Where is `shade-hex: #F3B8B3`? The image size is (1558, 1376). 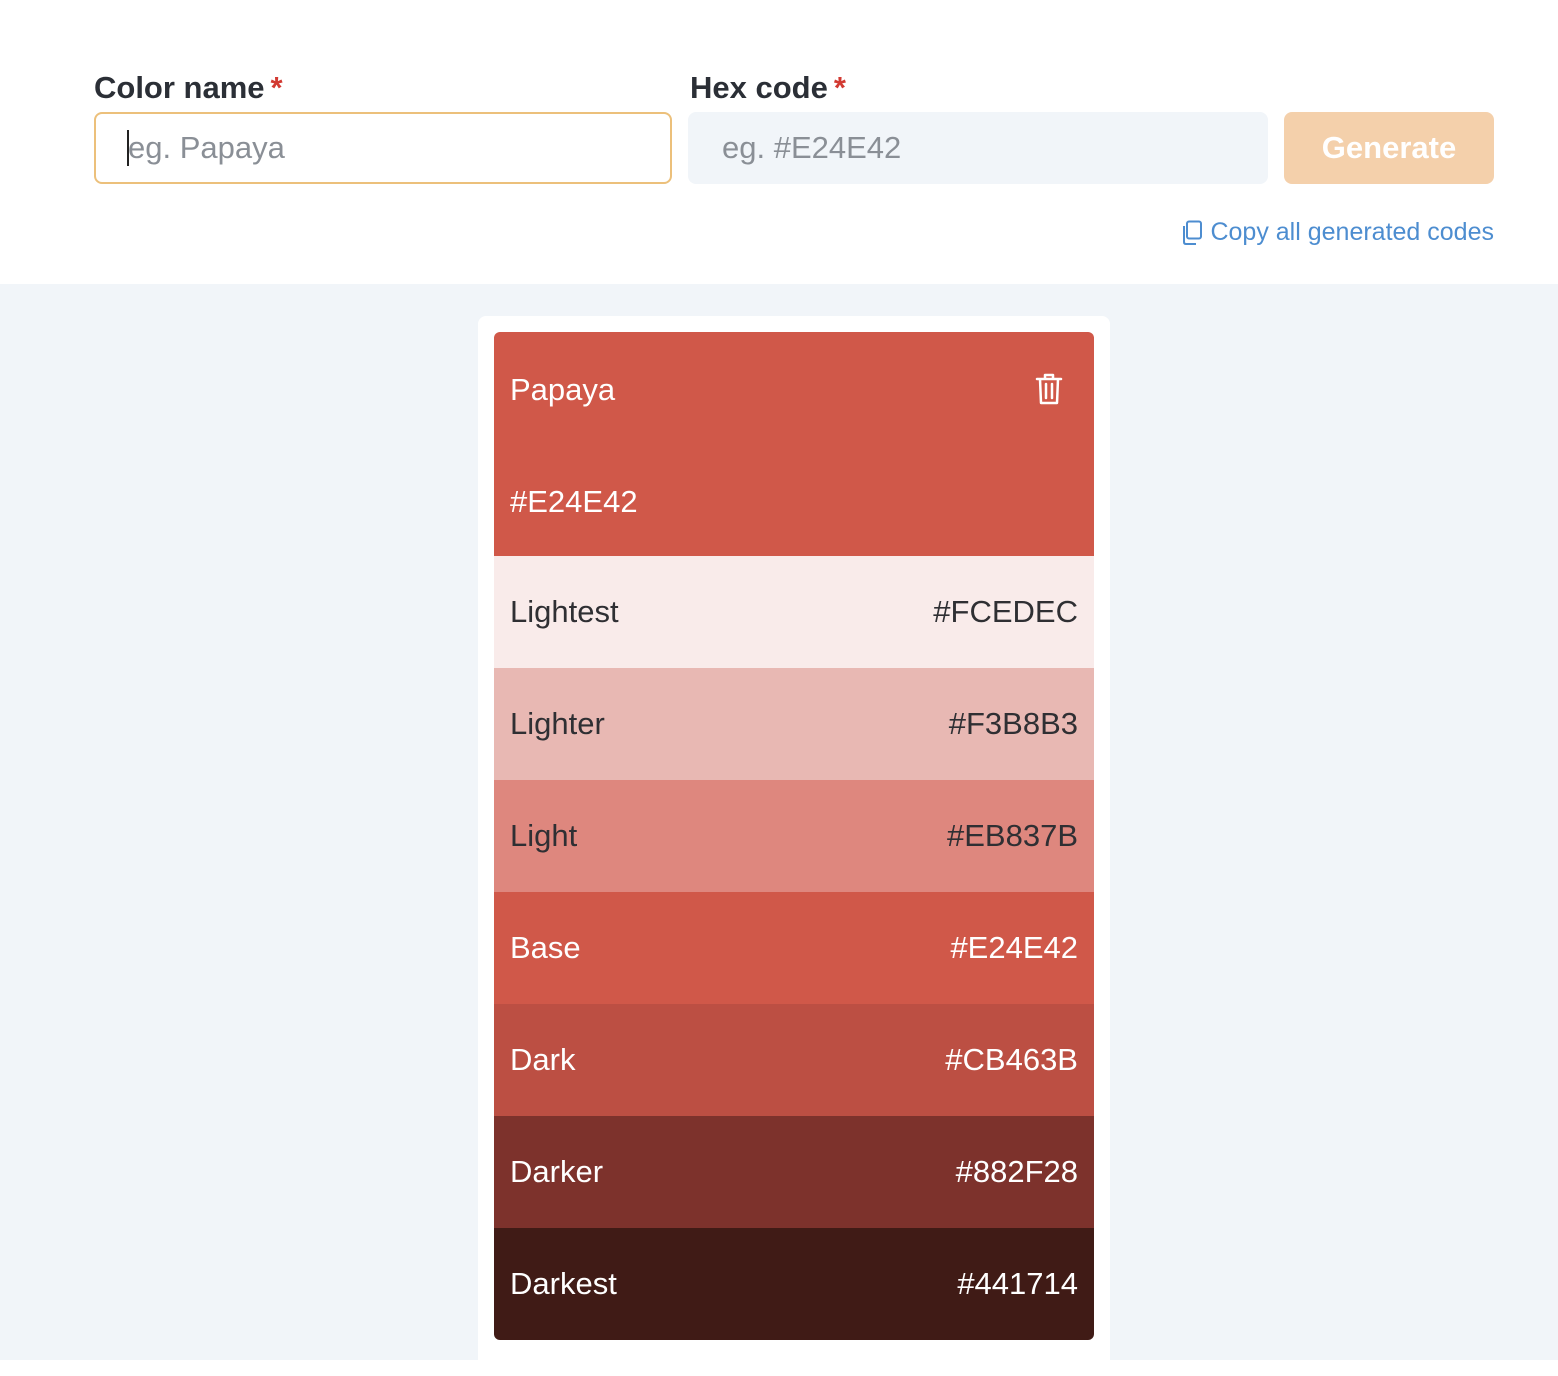
shade-hex: #F3B8B3 is located at coordinates (1013, 724).